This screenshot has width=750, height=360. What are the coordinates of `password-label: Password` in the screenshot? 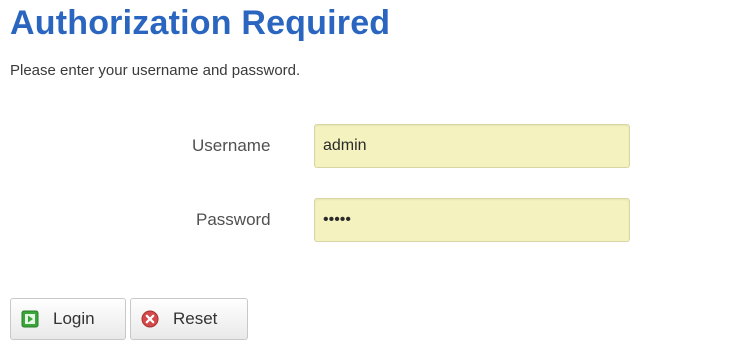 It's located at (233, 219).